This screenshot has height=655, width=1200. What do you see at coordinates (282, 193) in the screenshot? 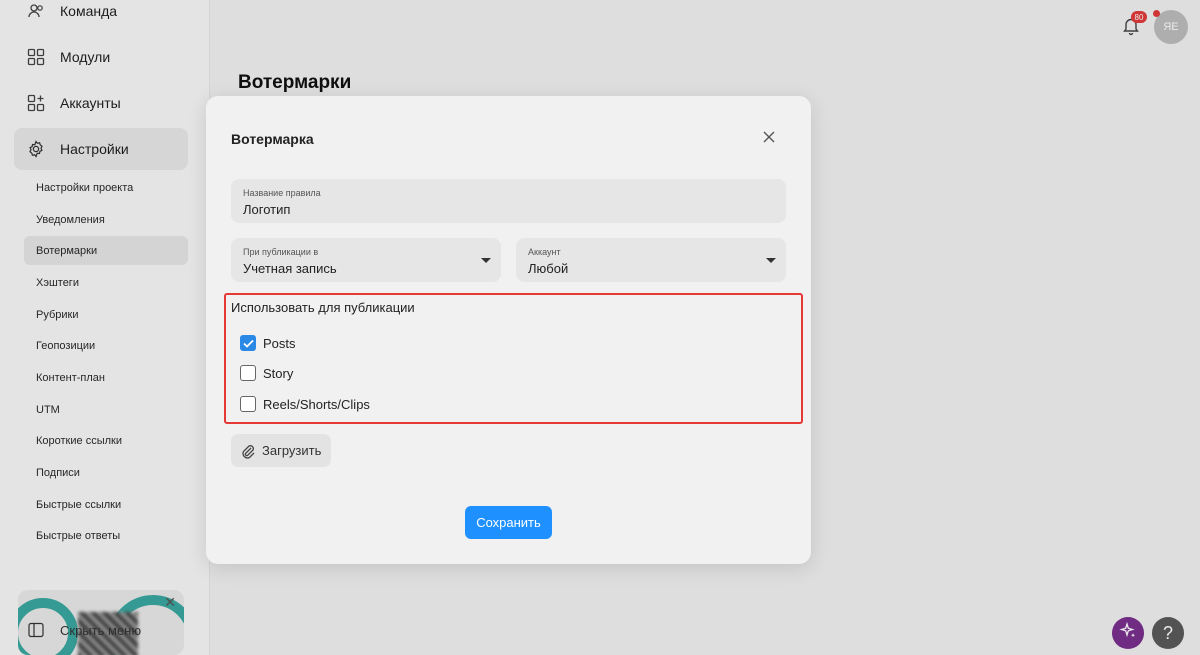
I see `rule-name-label: Название правила` at bounding box center [282, 193].